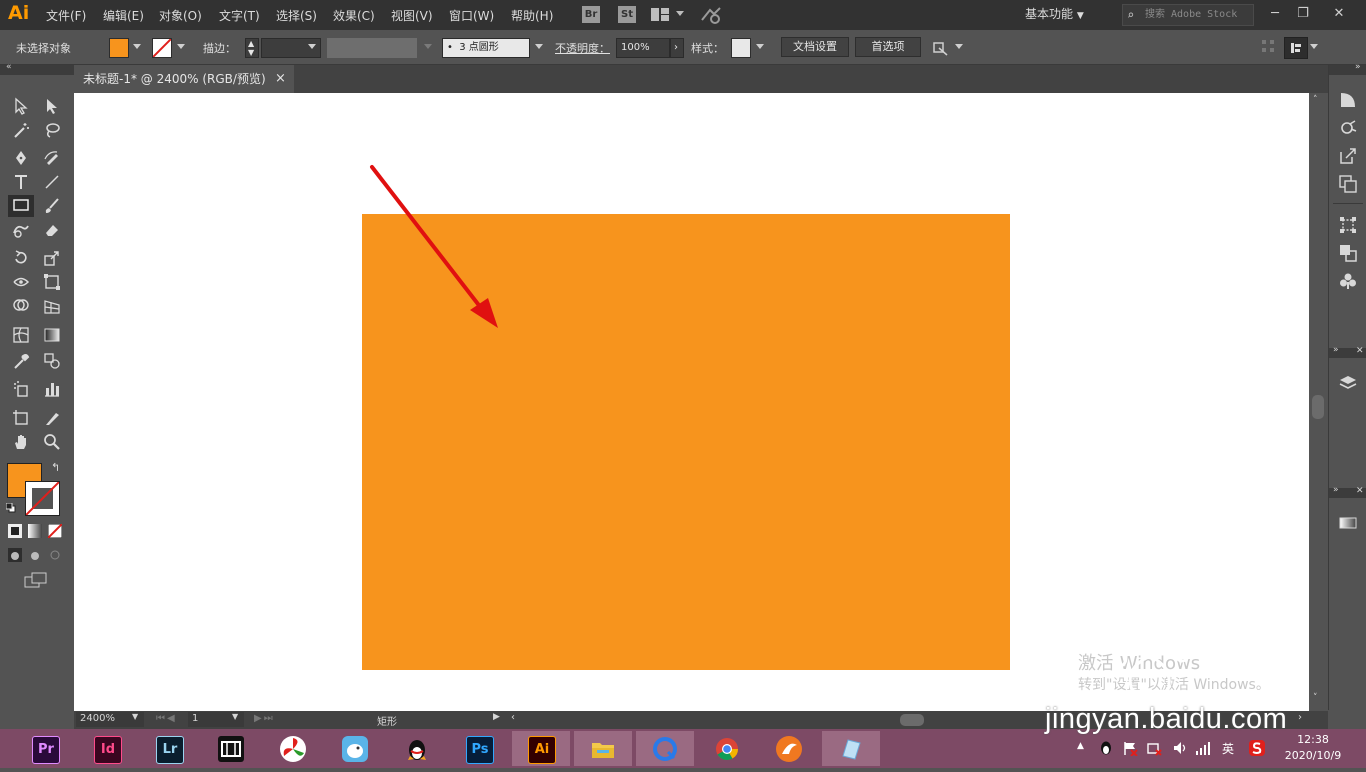  What do you see at coordinates (21, 258) in the screenshot?
I see `rotate-tool-icon` at bounding box center [21, 258].